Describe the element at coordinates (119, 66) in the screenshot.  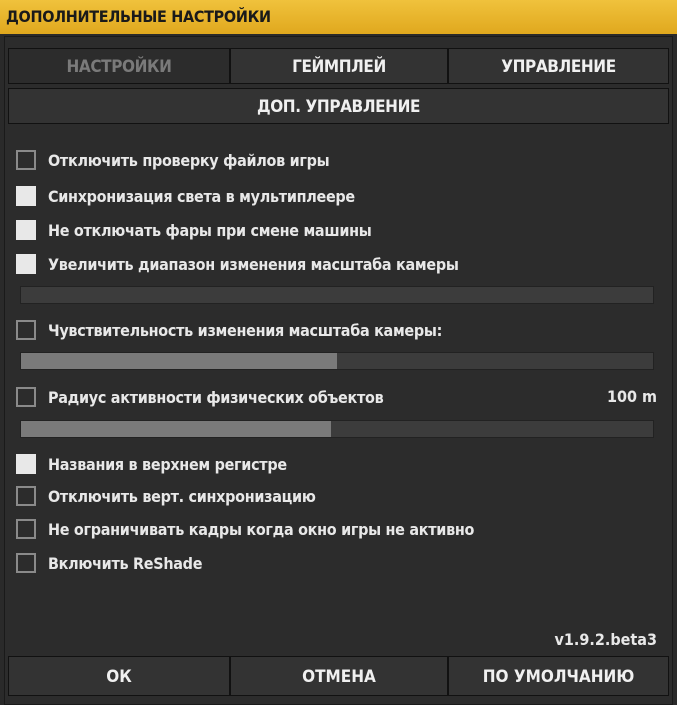
I see `tab-settings: НАСТРОЙКИ` at that location.